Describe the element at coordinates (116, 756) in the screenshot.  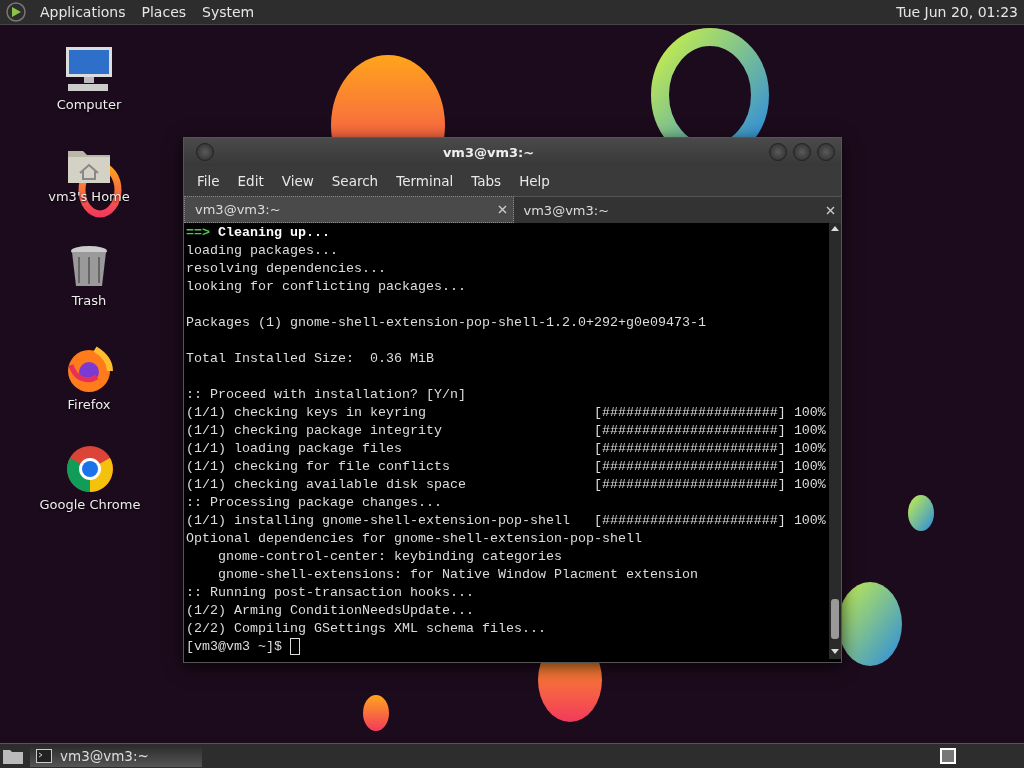
I see `taskbar-button: vm3@vm3:~` at that location.